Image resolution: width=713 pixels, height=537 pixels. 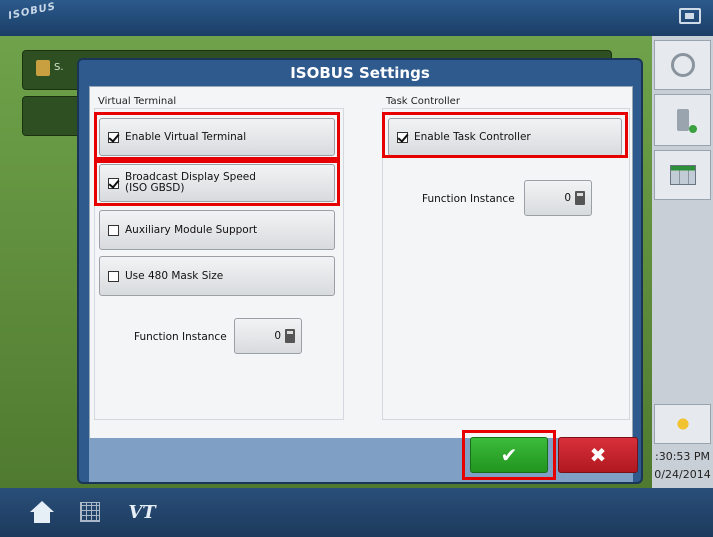 I want to click on confirm-button: ✔, so click(x=509, y=455).